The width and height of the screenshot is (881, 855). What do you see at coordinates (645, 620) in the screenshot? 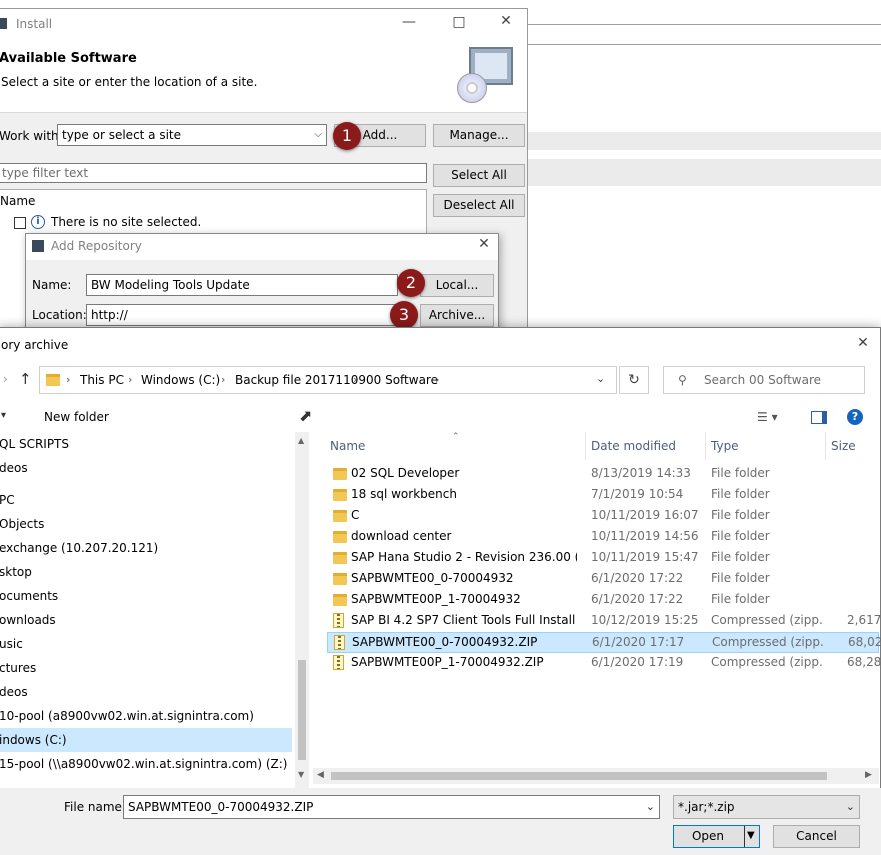
I see `file-date: 10/12/2019 15:25` at bounding box center [645, 620].